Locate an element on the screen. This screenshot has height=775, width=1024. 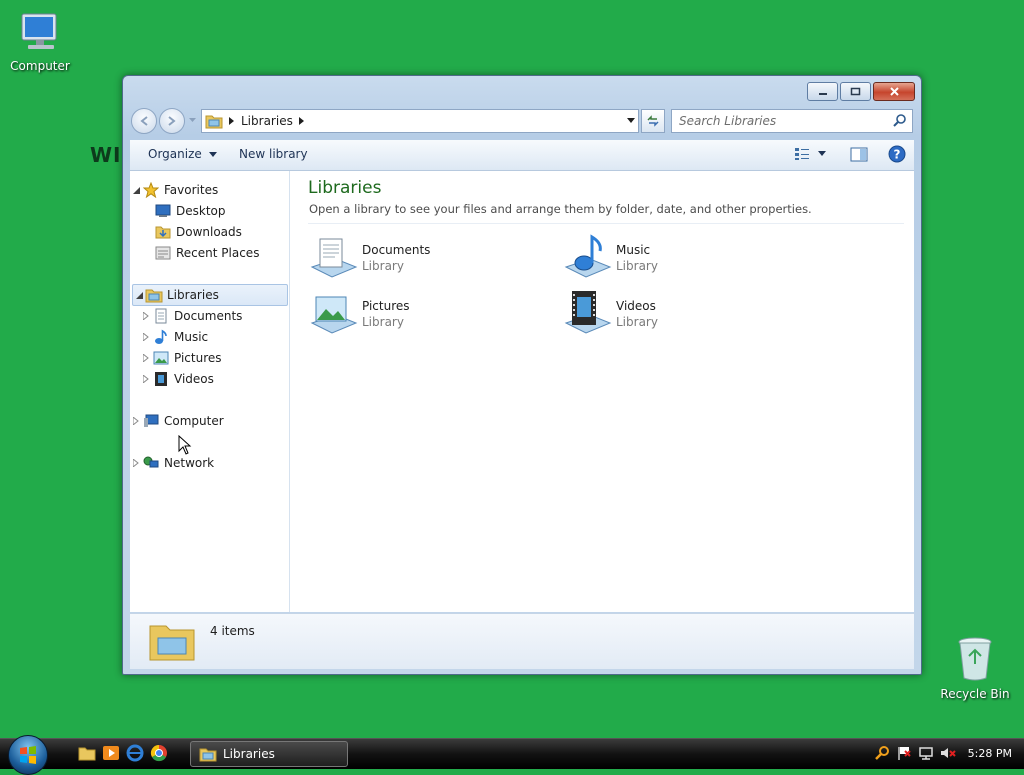
tree-item-network: Network is located at coordinates (209, 463).